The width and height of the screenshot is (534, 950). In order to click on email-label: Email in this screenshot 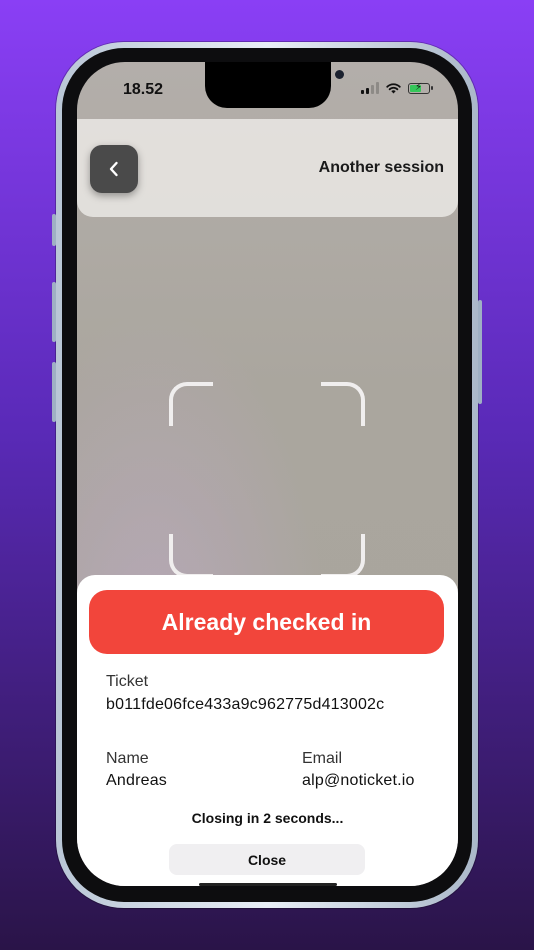, I will do `click(322, 758)`.